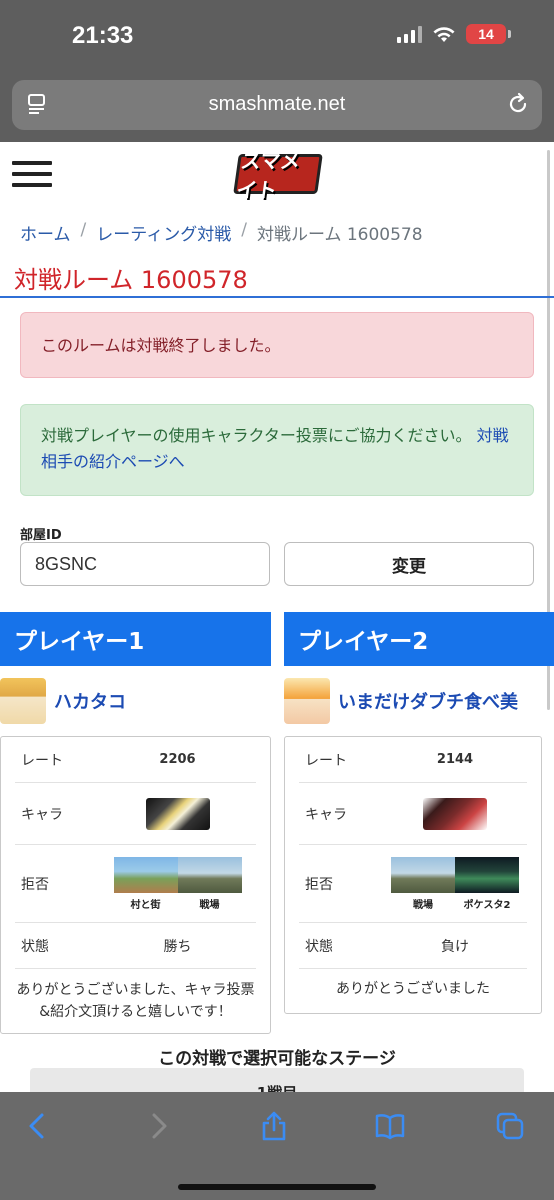 This screenshot has width=554, height=1200. Describe the element at coordinates (45, 232) in the screenshot. I see `breadcrumb-home-link: ホーム` at that location.